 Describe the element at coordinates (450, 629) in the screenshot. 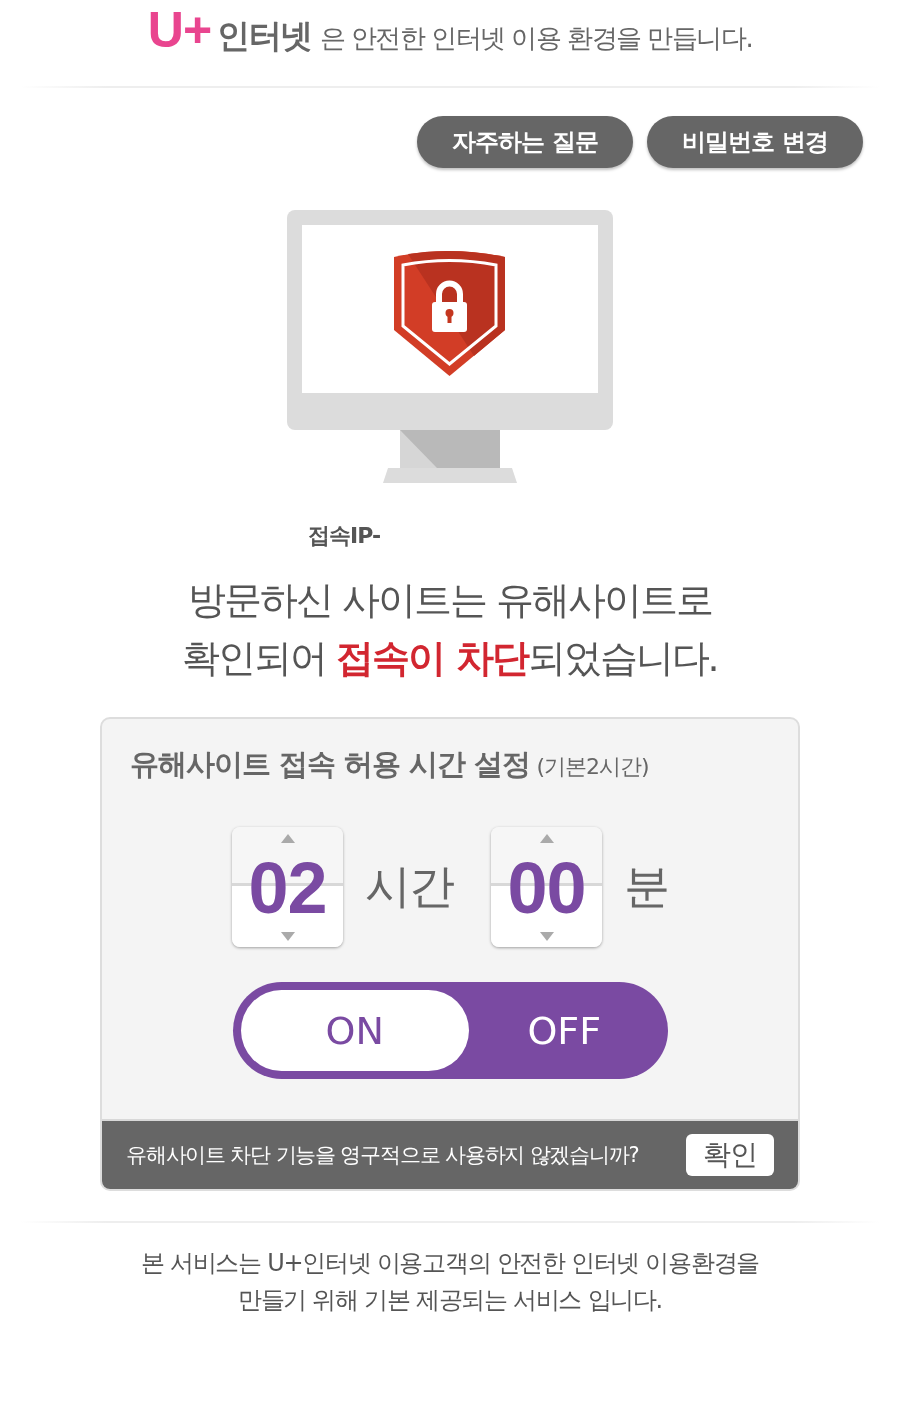

I see `block-message: 방문하신 사이트는 유해사이트로 확인되어 접속이 차단되었습니다.` at that location.